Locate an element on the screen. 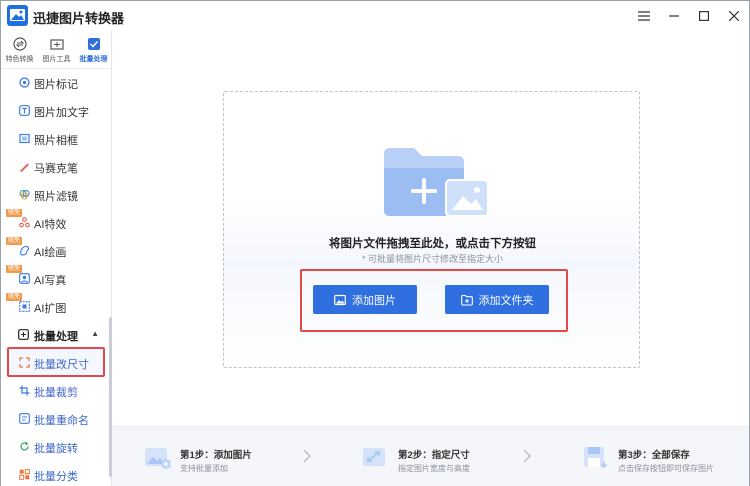  sidebar-item-batch-crop: 批量裁剪 is located at coordinates (55, 391).